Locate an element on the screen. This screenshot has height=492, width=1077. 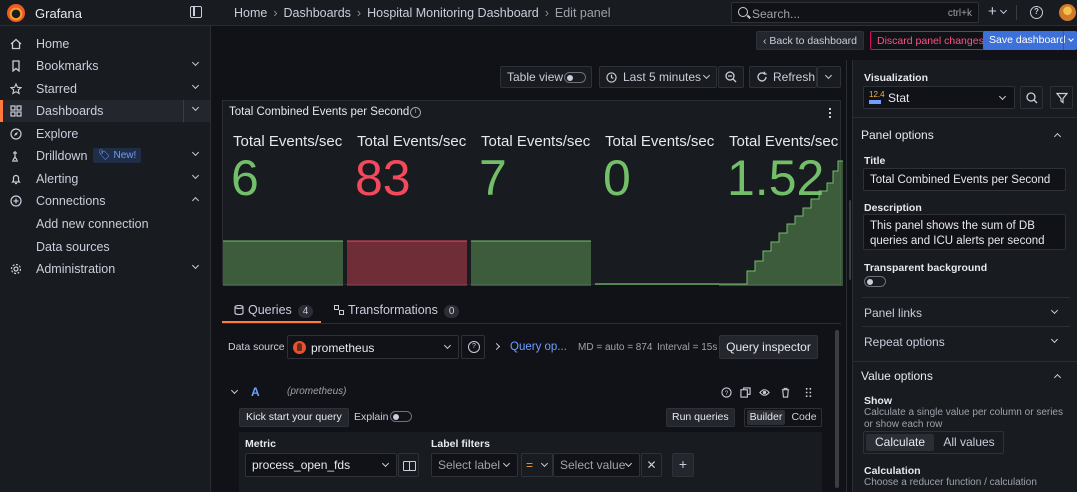
value-select: Select value is located at coordinates (596, 465).